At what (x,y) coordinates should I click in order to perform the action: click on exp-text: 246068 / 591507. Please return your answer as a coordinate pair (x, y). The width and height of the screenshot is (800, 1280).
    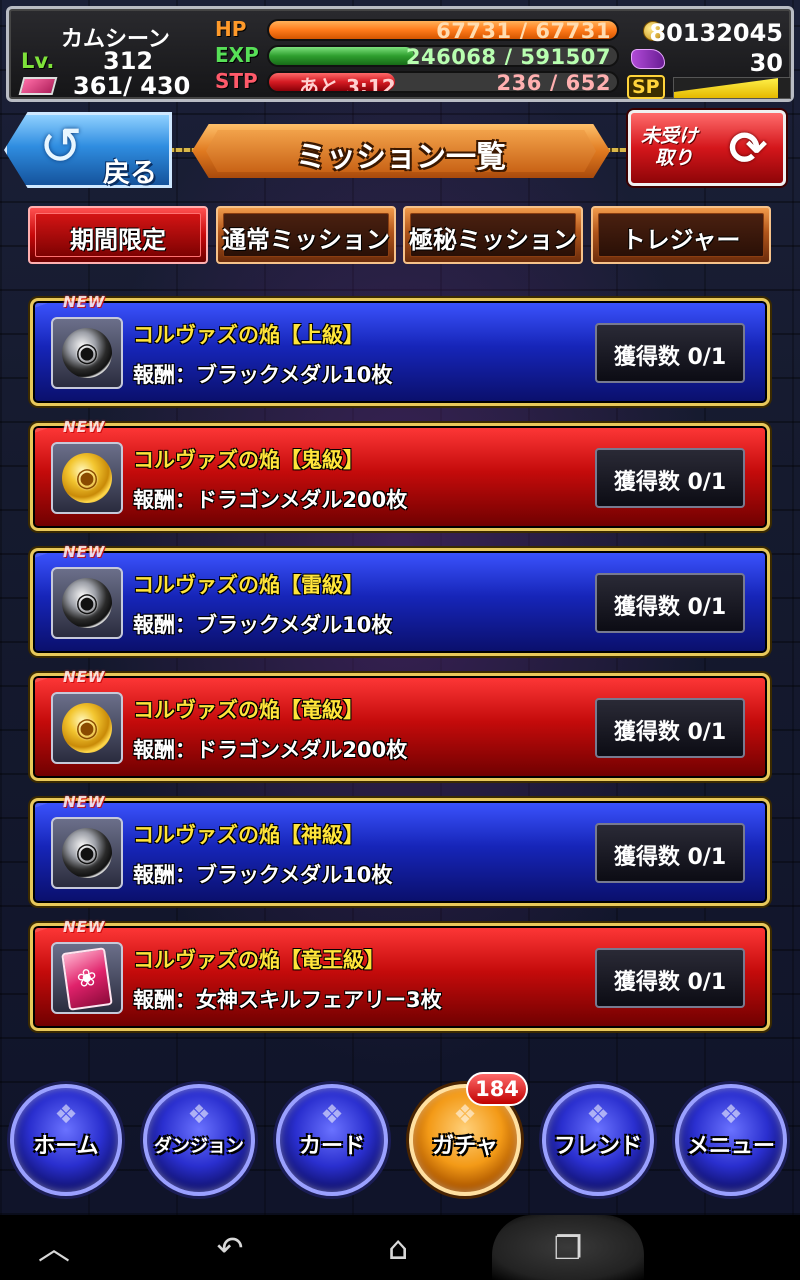
    Looking at the image, I should click on (508, 56).